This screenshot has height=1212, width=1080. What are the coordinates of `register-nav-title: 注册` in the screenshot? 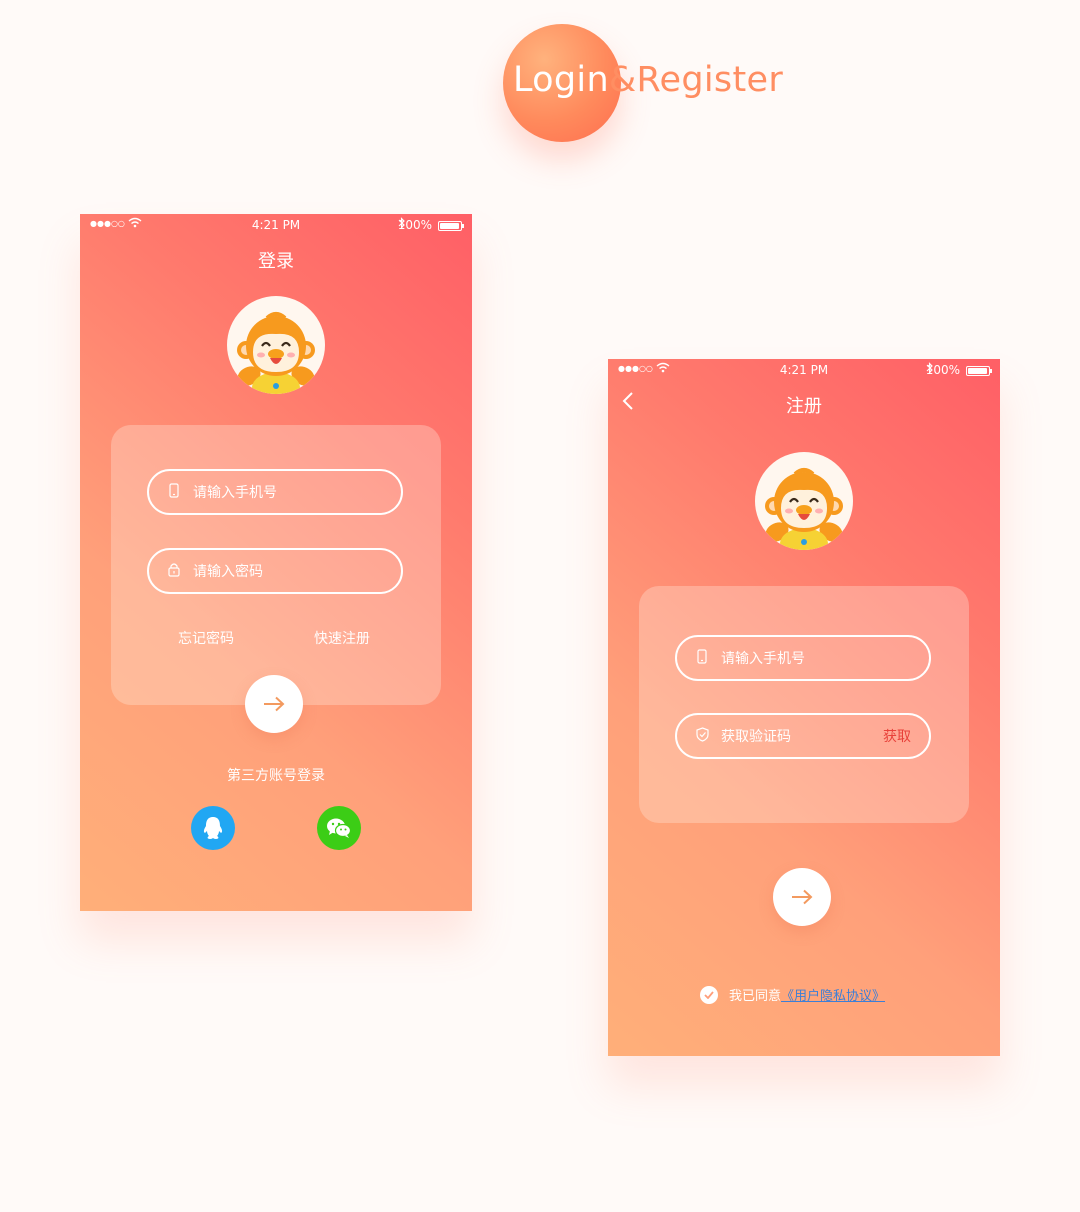 It's located at (804, 406).